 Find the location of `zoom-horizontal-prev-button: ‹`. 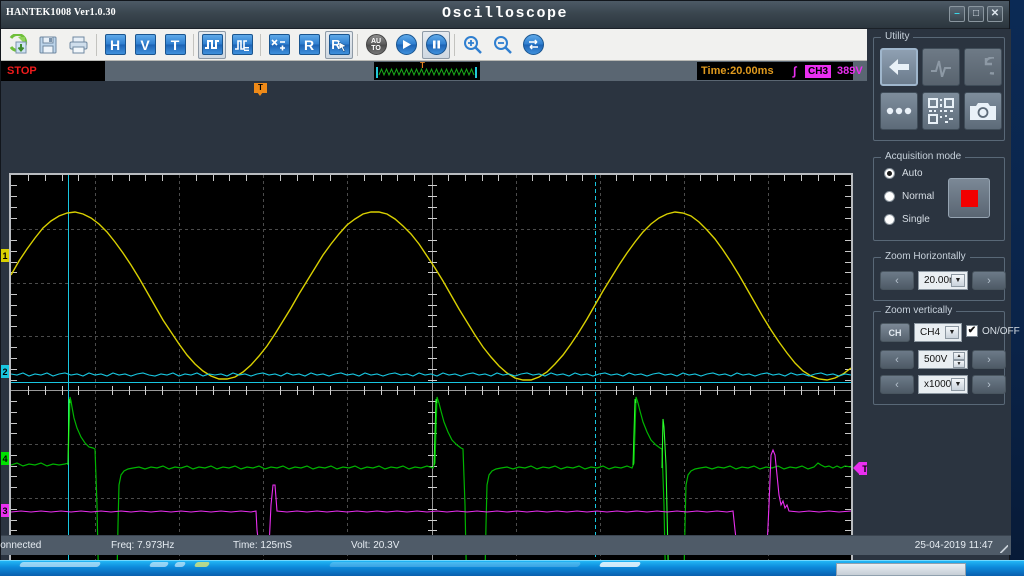

zoom-horizontal-prev-button: ‹ is located at coordinates (897, 280).